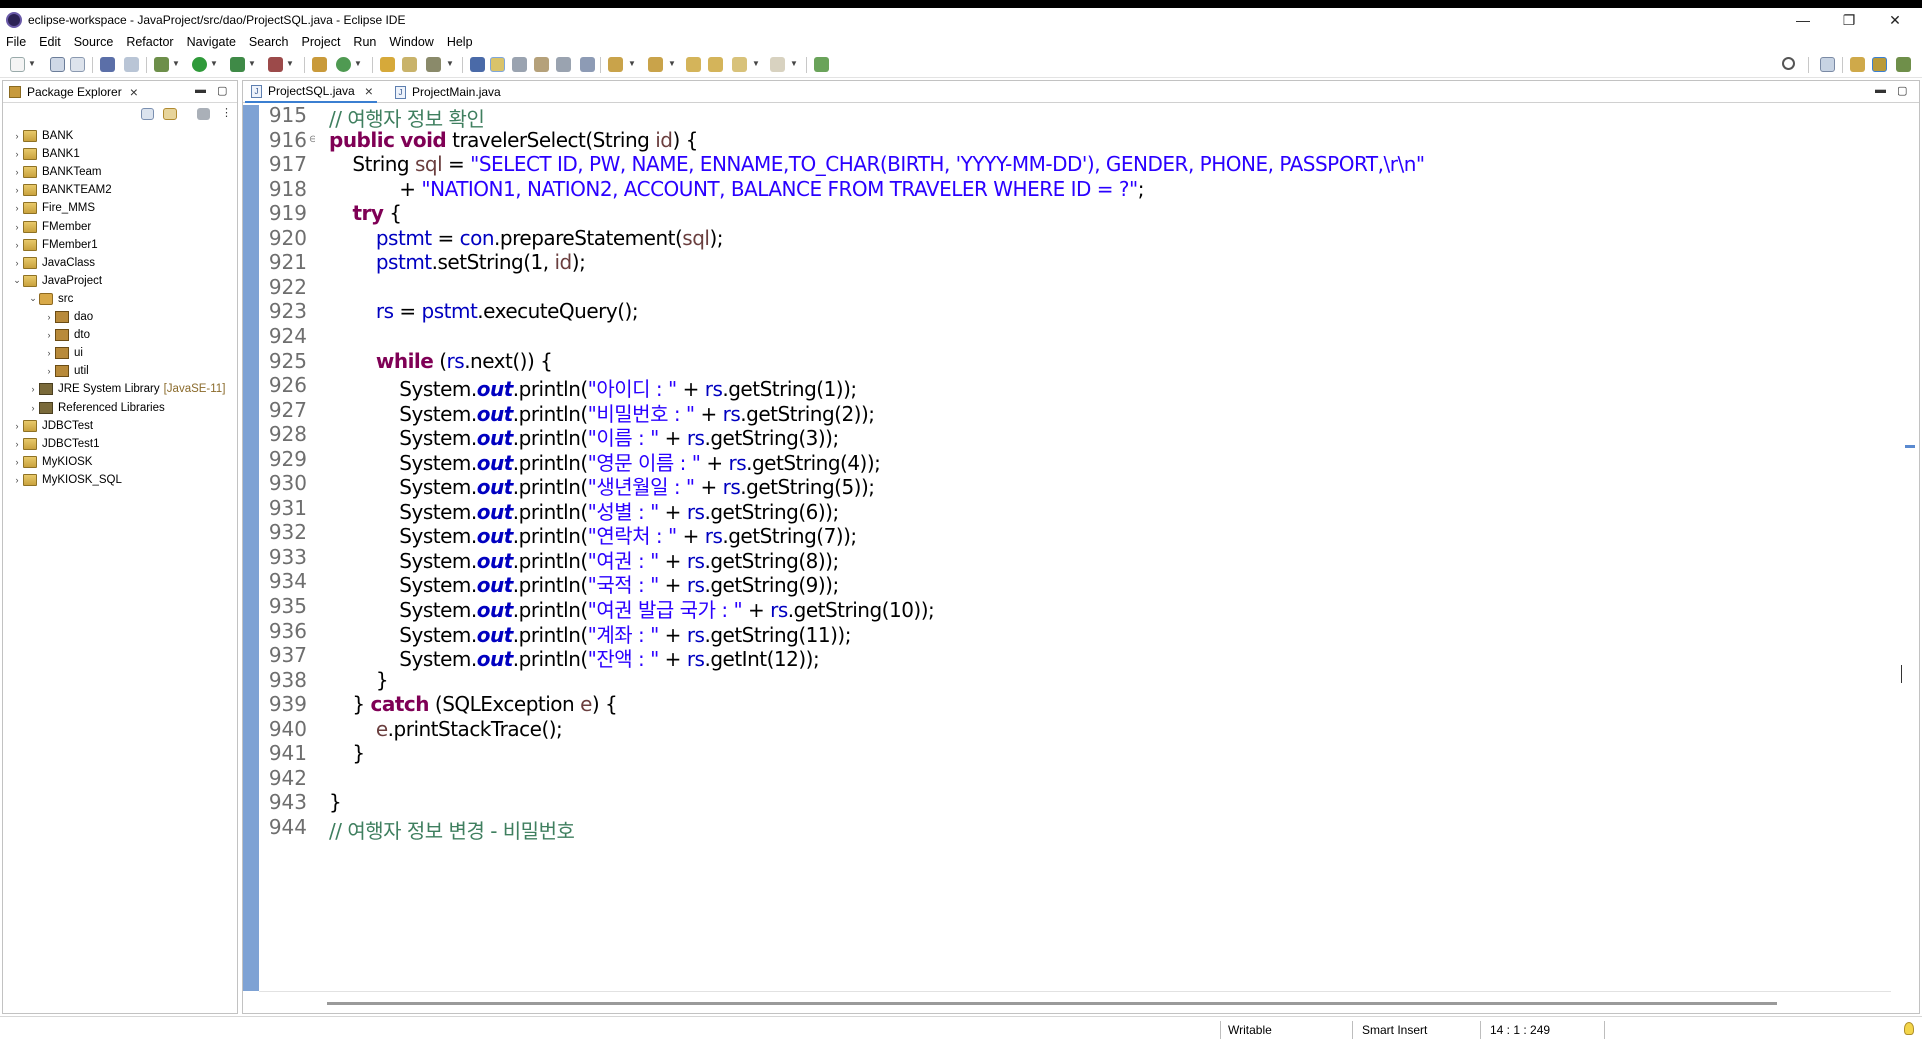 Image resolution: width=1922 pixels, height=1041 pixels. I want to click on code-line: public void travelerSelect(String id) {, so click(513, 140).